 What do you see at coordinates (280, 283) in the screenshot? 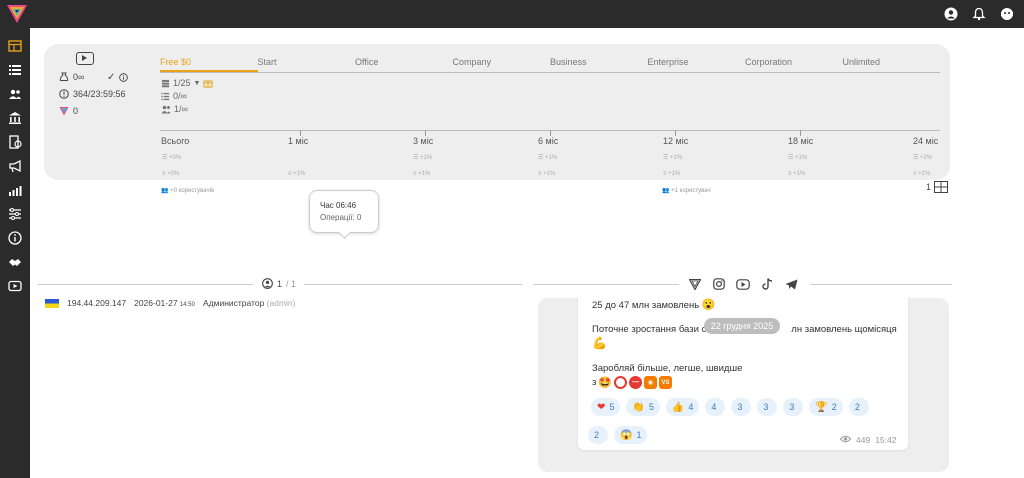
I see `sessions-current: 1` at bounding box center [280, 283].